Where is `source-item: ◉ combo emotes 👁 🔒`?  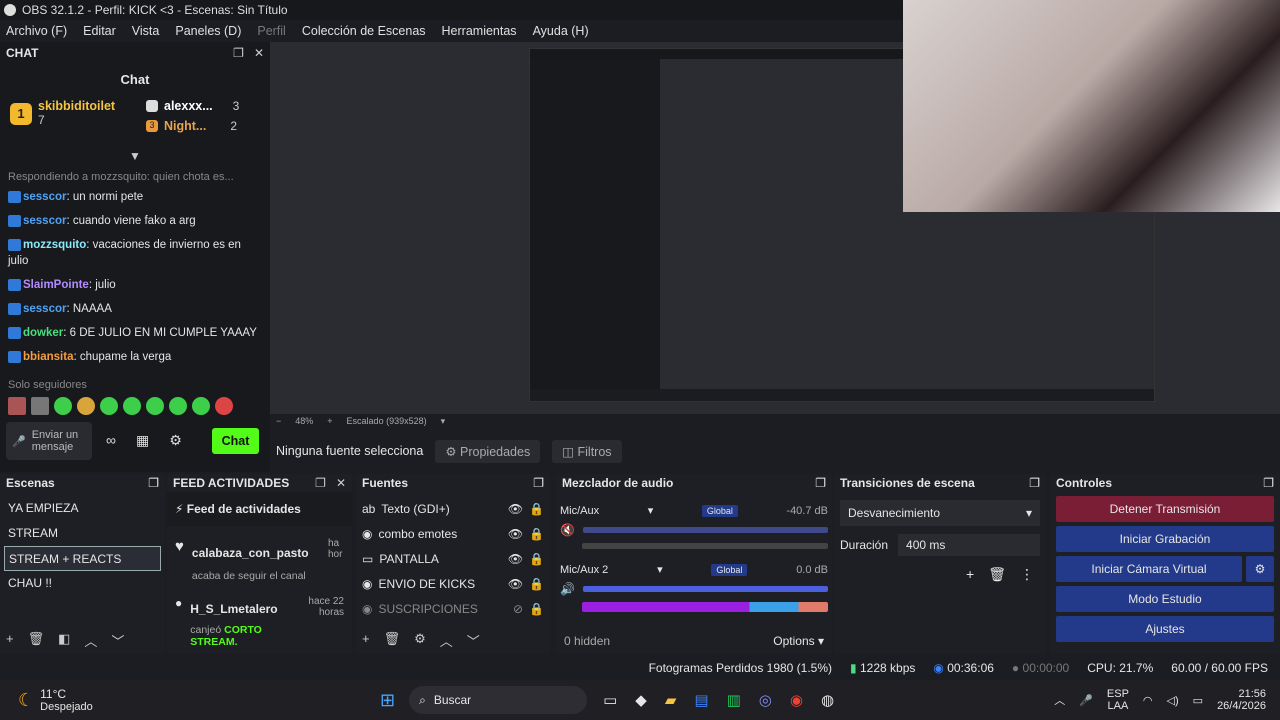 source-item: ◉ combo emotes 👁 🔒 is located at coordinates (453, 533).